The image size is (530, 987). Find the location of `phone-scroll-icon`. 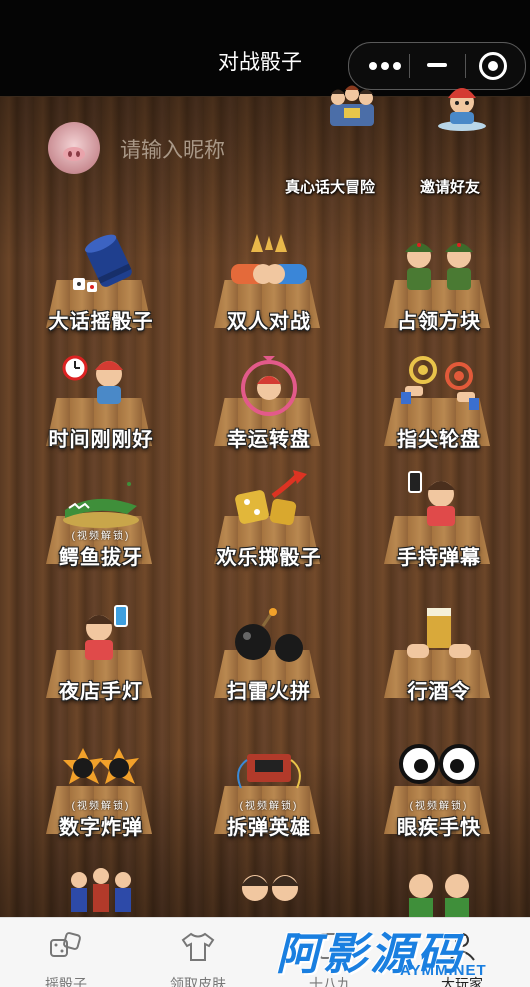

phone-scroll-icon is located at coordinates (439, 502).